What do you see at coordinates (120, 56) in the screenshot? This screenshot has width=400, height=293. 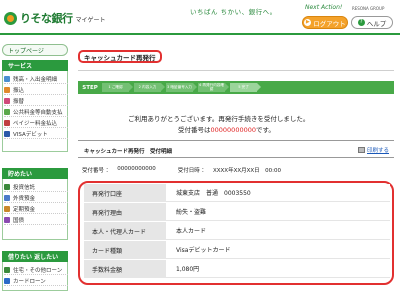 I see `page-title: キャッシュカード再発行` at bounding box center [120, 56].